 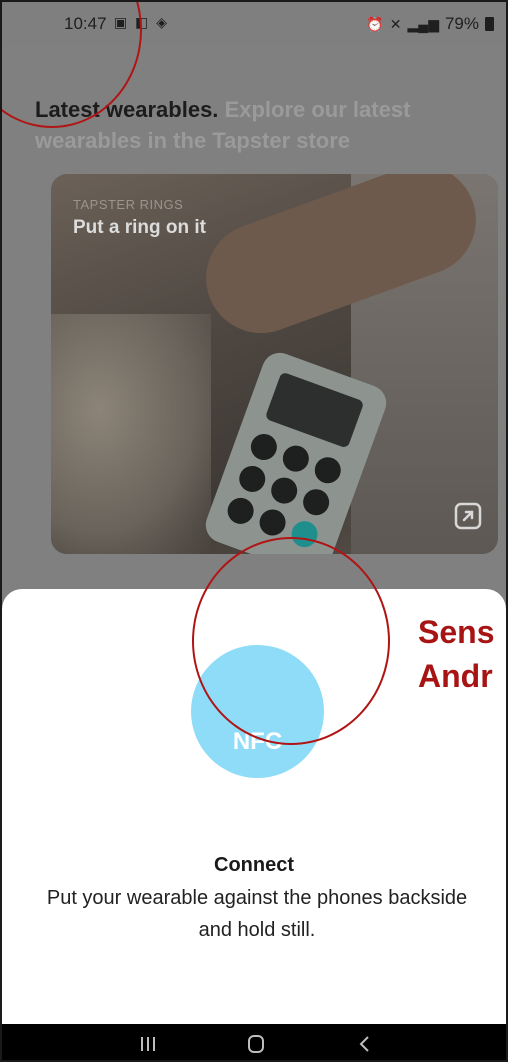 I want to click on annotation-text: Sens Andr, so click(x=456, y=654).